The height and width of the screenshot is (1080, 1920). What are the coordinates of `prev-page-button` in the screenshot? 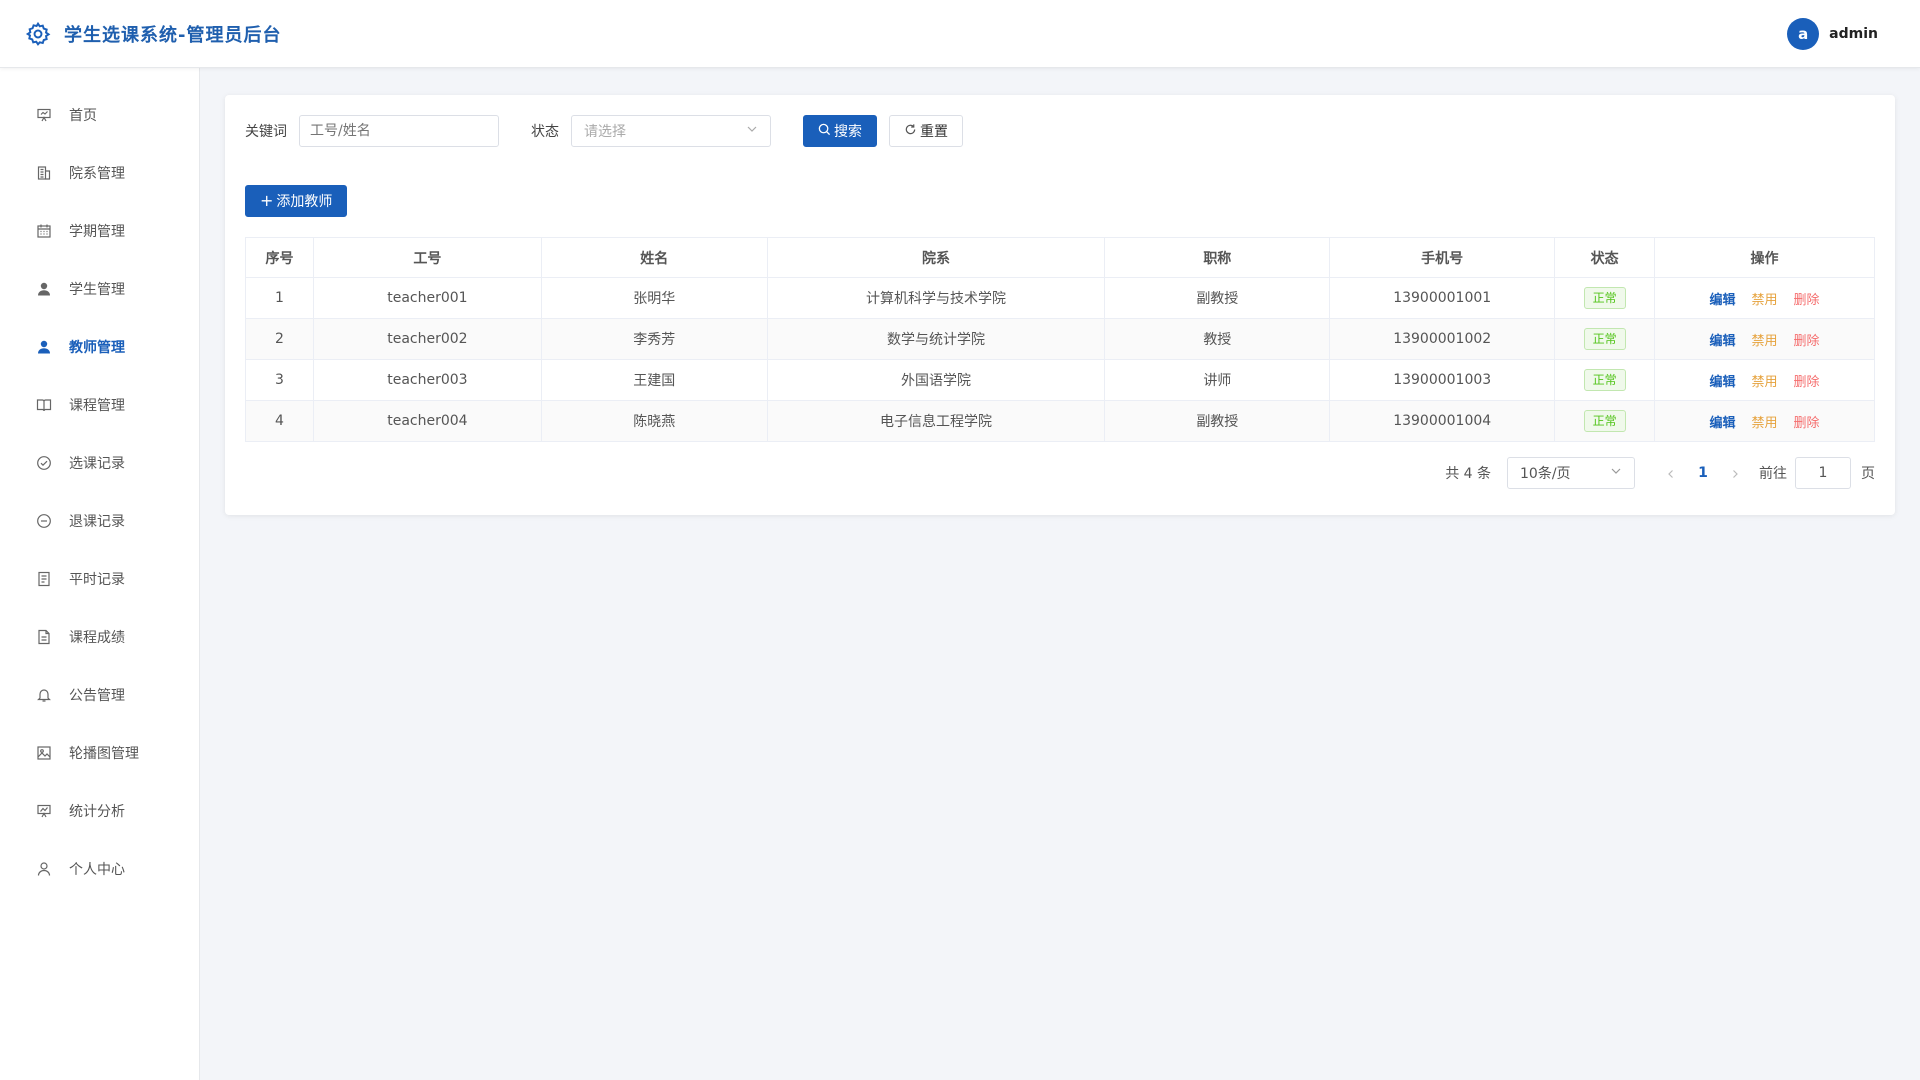 It's located at (1671, 473).